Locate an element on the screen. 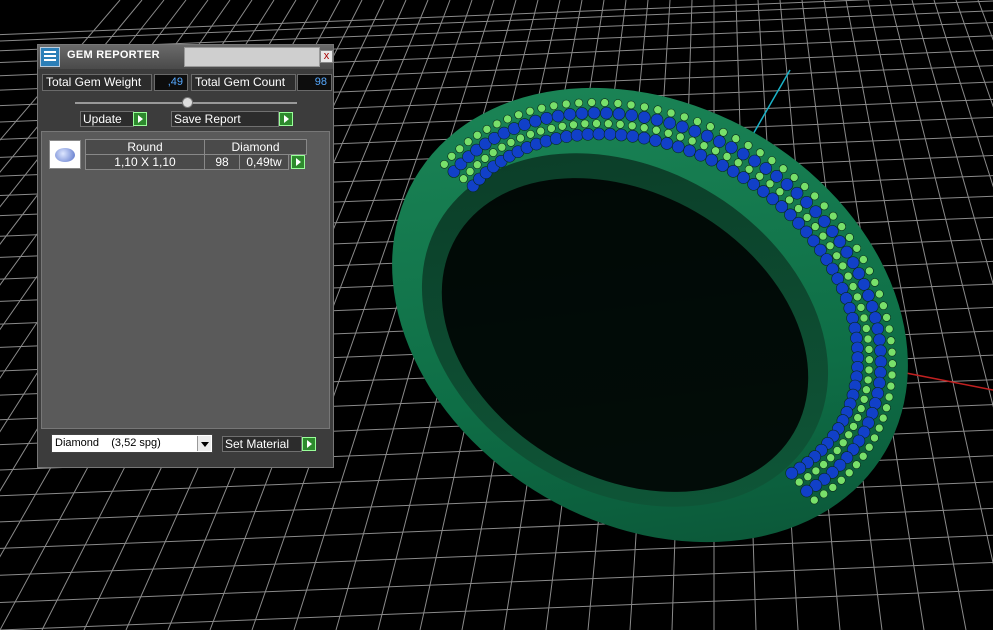 The image size is (993, 630). material-select-value: Diamond (3,52 spg) is located at coordinates (108, 443).